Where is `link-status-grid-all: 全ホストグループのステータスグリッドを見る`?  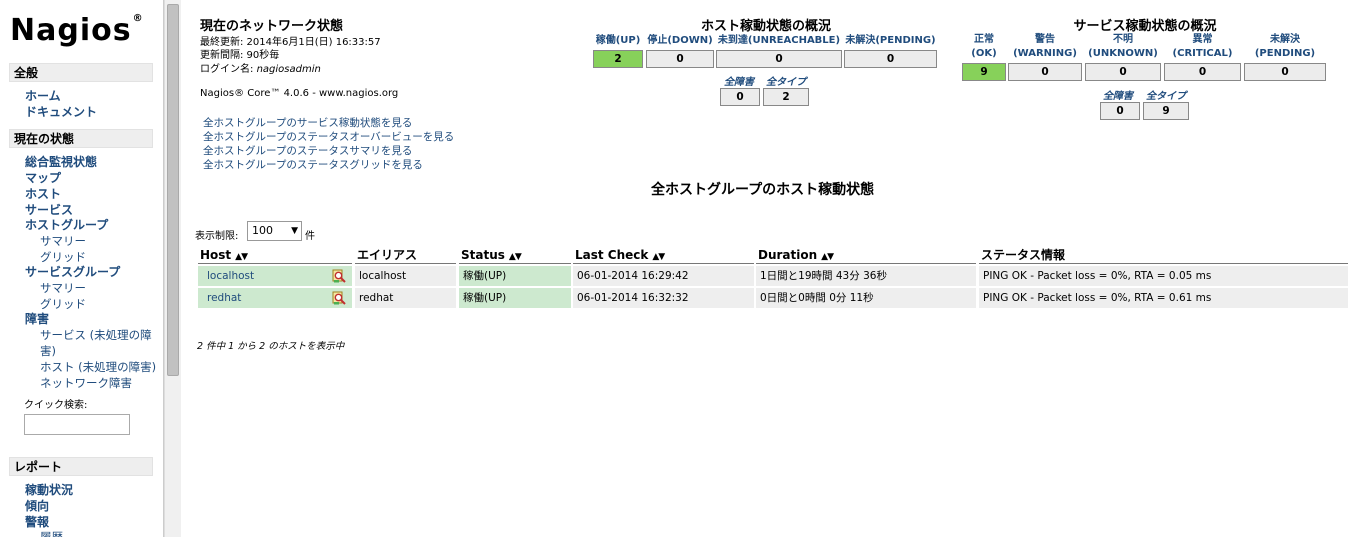
link-status-grid-all: 全ホストグループのステータスグリッドを見る is located at coordinates (313, 164).